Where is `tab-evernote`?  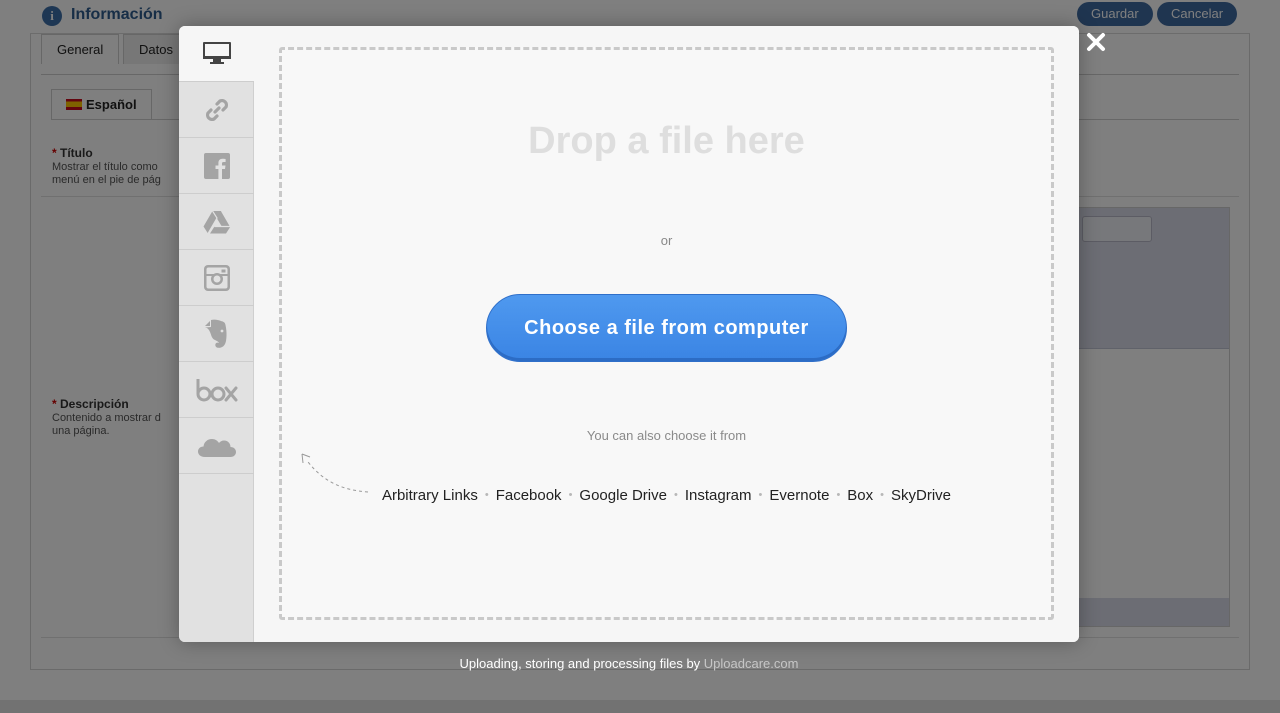
tab-evernote is located at coordinates (216, 334).